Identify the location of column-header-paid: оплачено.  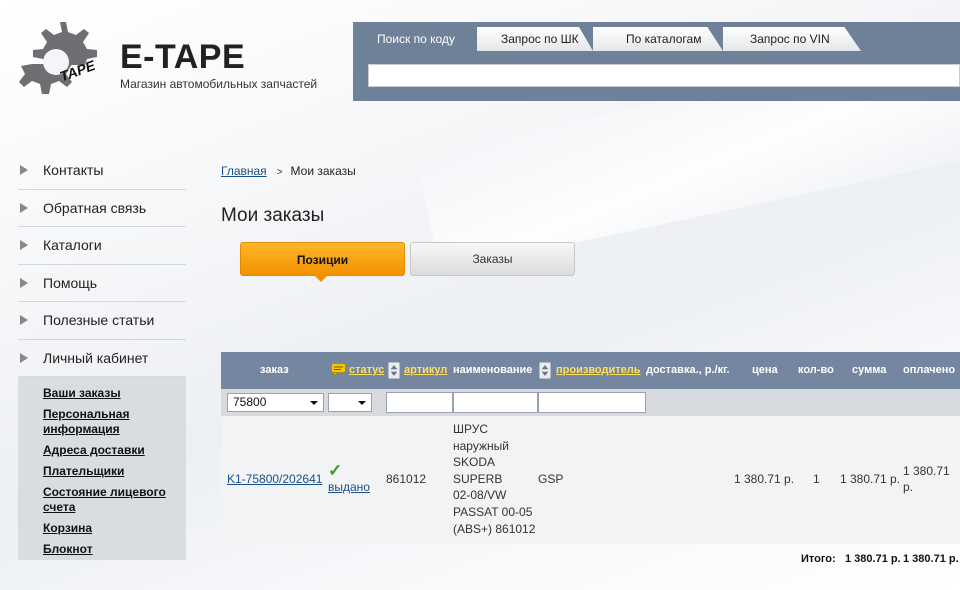
(929, 370).